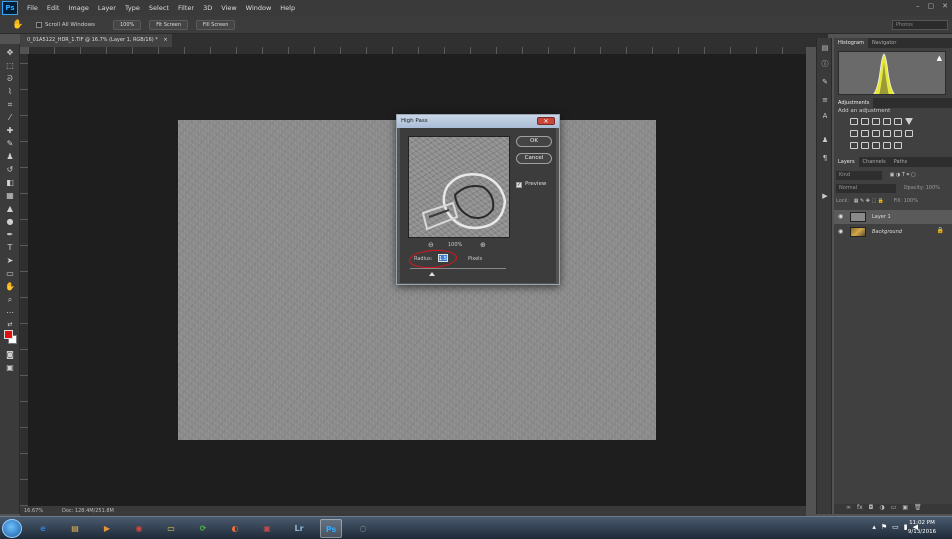 The image size is (952, 539). Describe the element at coordinates (363, 528) in the screenshot. I see `taskbar-app-app-11: ◌` at that location.